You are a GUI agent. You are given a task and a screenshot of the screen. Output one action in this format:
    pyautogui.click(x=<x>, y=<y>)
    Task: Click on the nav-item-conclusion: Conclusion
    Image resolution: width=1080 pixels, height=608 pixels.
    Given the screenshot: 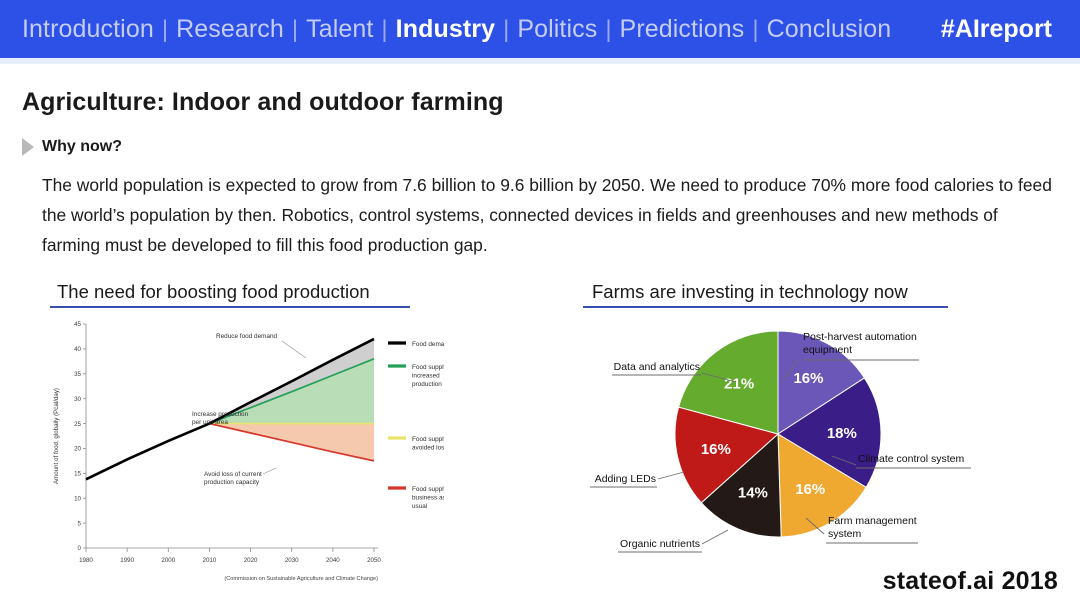 What is the action you would take?
    pyautogui.click(x=829, y=29)
    